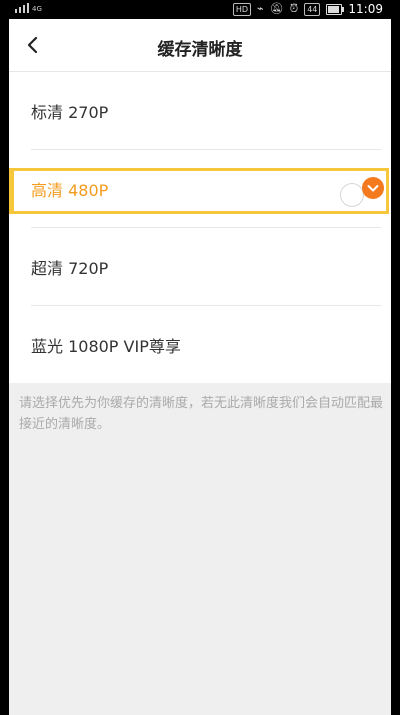  Describe the element at coordinates (200, 50) in the screenshot. I see `page-title: 缓存清晰度` at that location.